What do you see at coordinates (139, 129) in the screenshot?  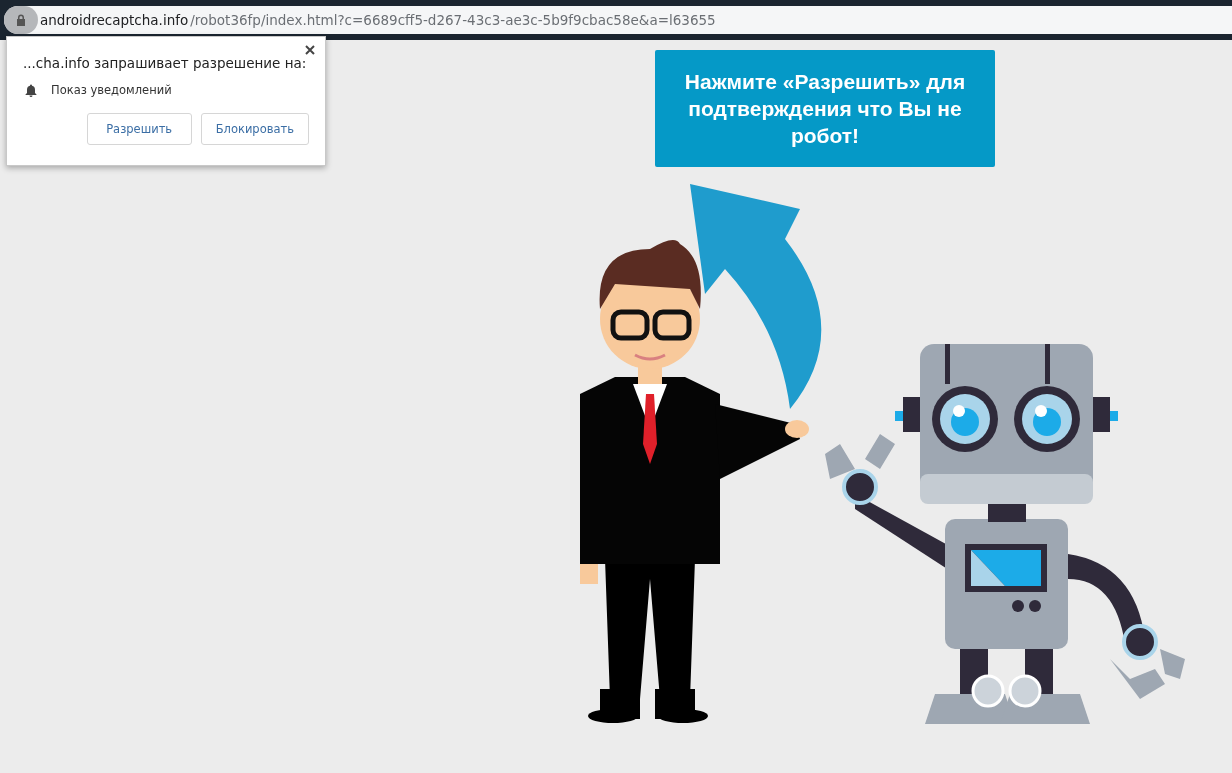 I see `allow-button: Разрешить` at bounding box center [139, 129].